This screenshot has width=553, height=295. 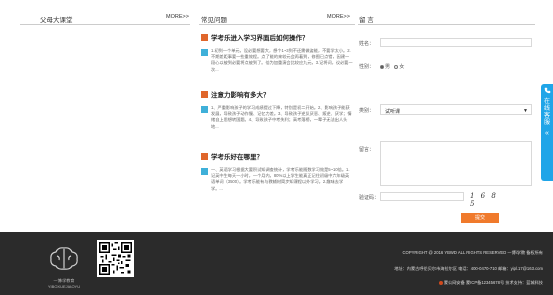 What do you see at coordinates (396, 66) in the screenshot?
I see `radio-unchecked-icon` at bounding box center [396, 66].